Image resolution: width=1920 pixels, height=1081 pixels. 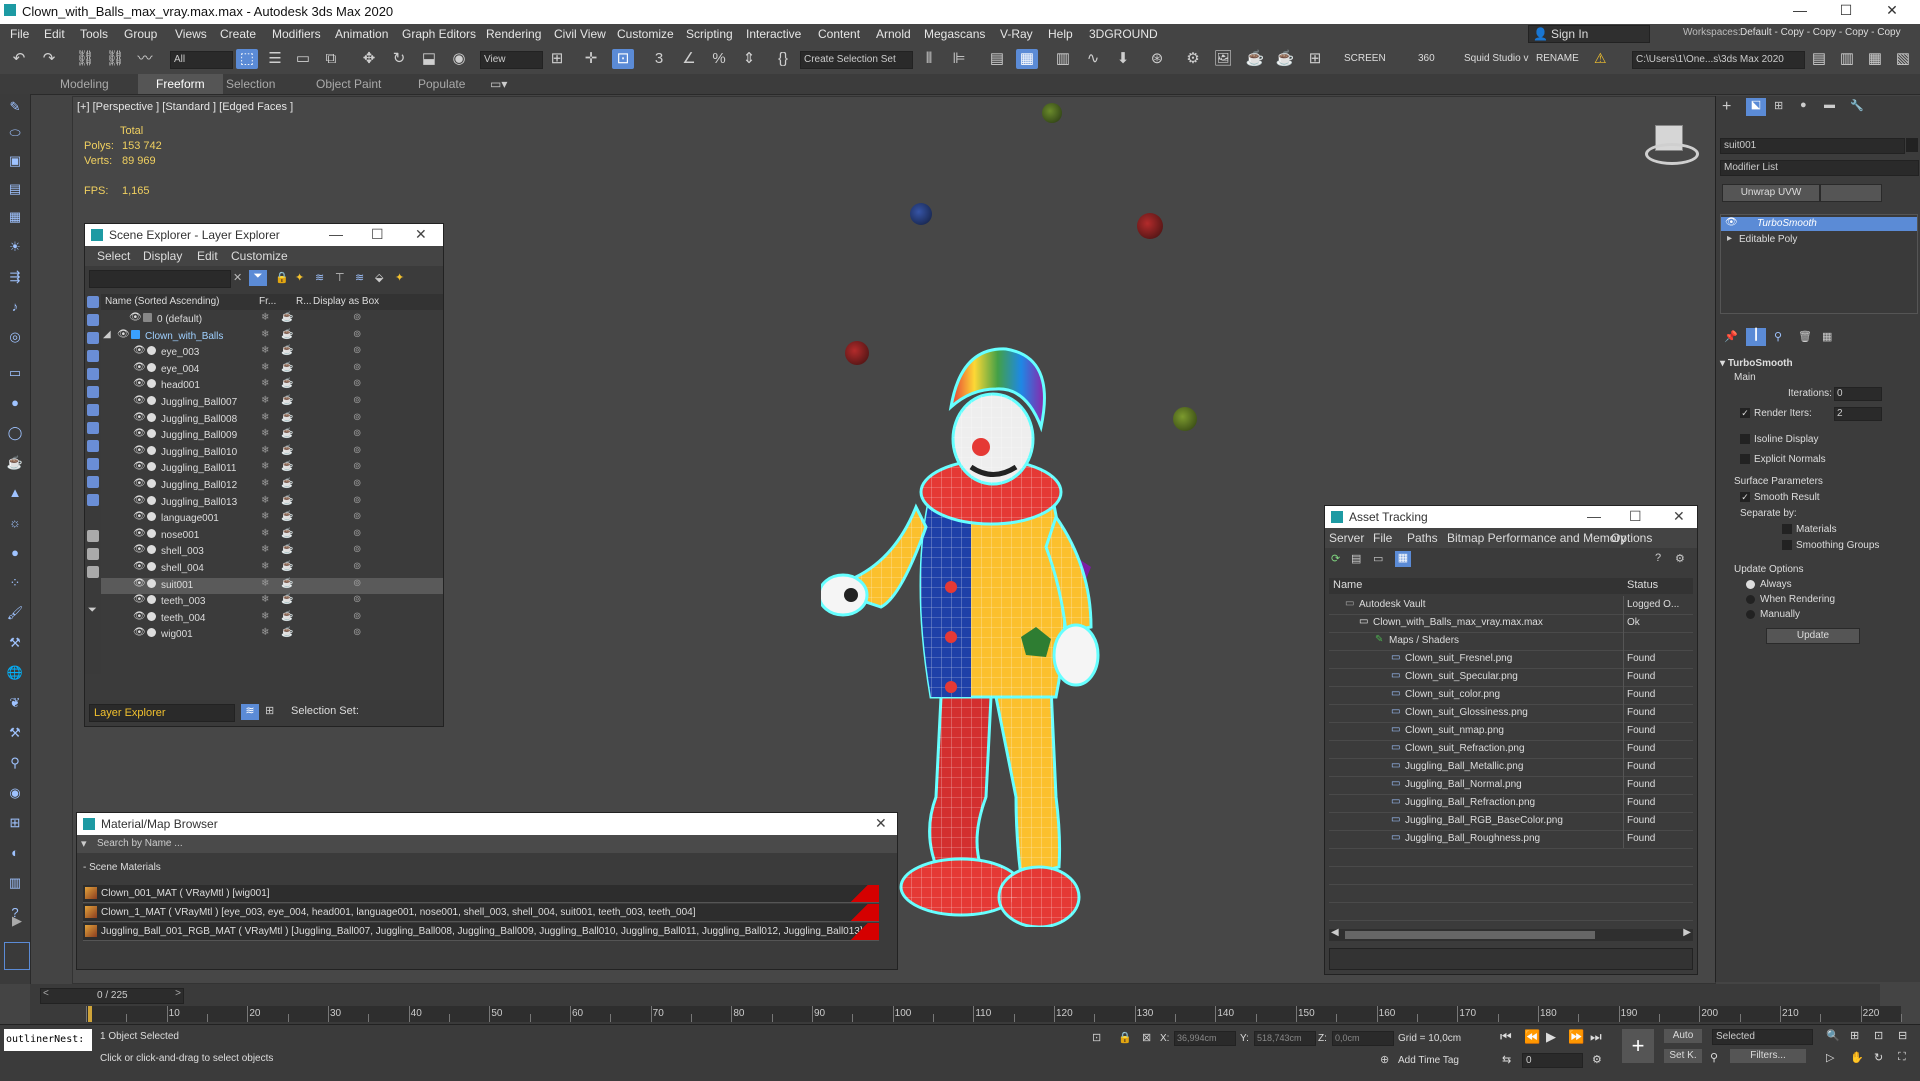 I want to click on snaps-toggle-icon: 3, so click(x=659, y=59).